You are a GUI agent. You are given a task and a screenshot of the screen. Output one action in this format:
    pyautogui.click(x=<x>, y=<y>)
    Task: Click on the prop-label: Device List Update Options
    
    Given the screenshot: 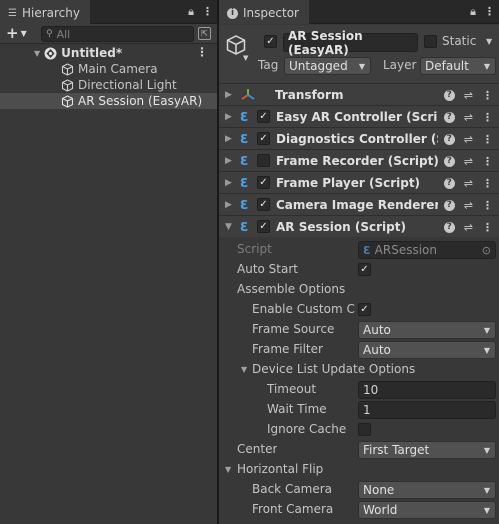 What is the action you would take?
    pyautogui.click(x=334, y=369)
    